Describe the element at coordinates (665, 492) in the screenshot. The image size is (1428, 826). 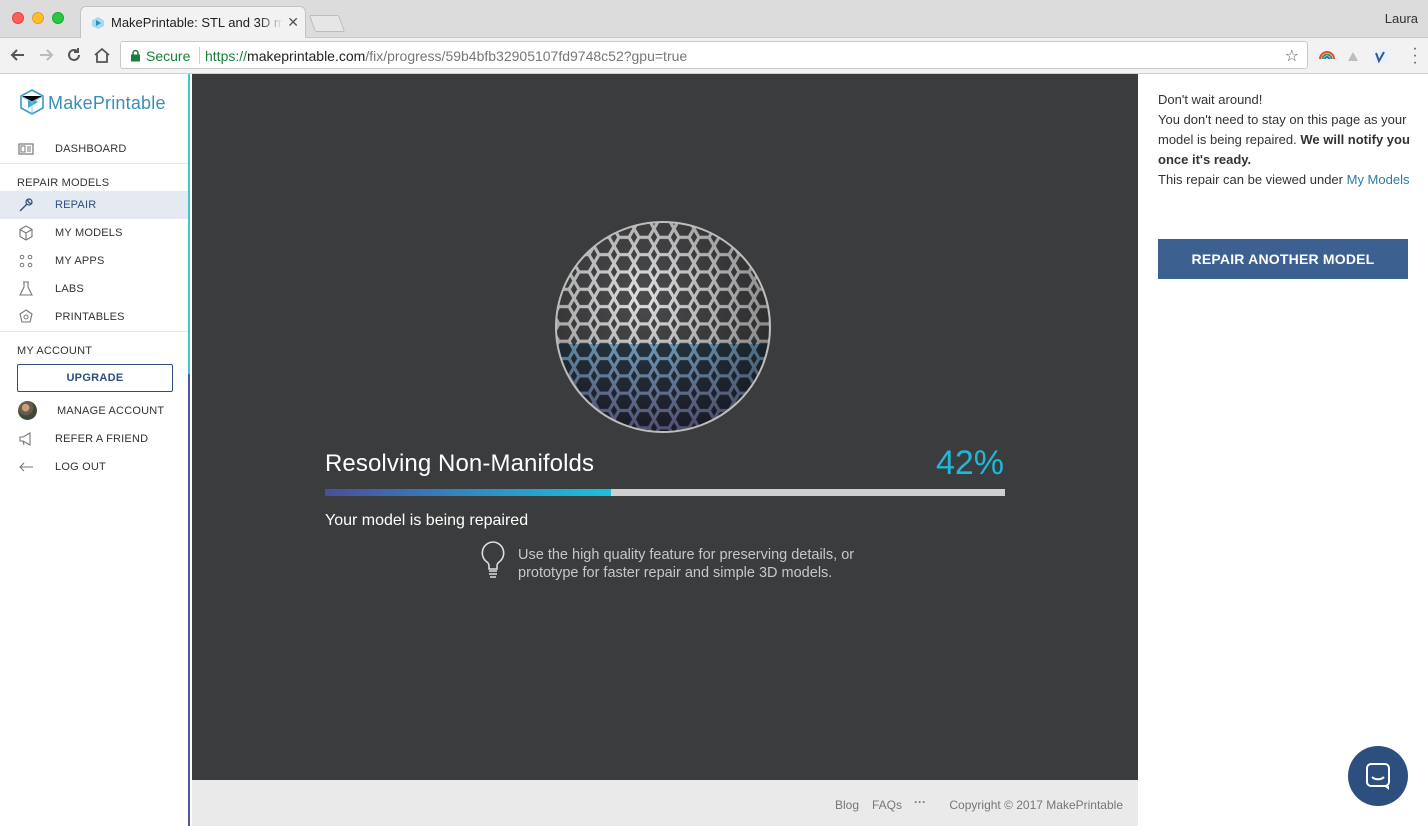
I see `progress-bar` at that location.